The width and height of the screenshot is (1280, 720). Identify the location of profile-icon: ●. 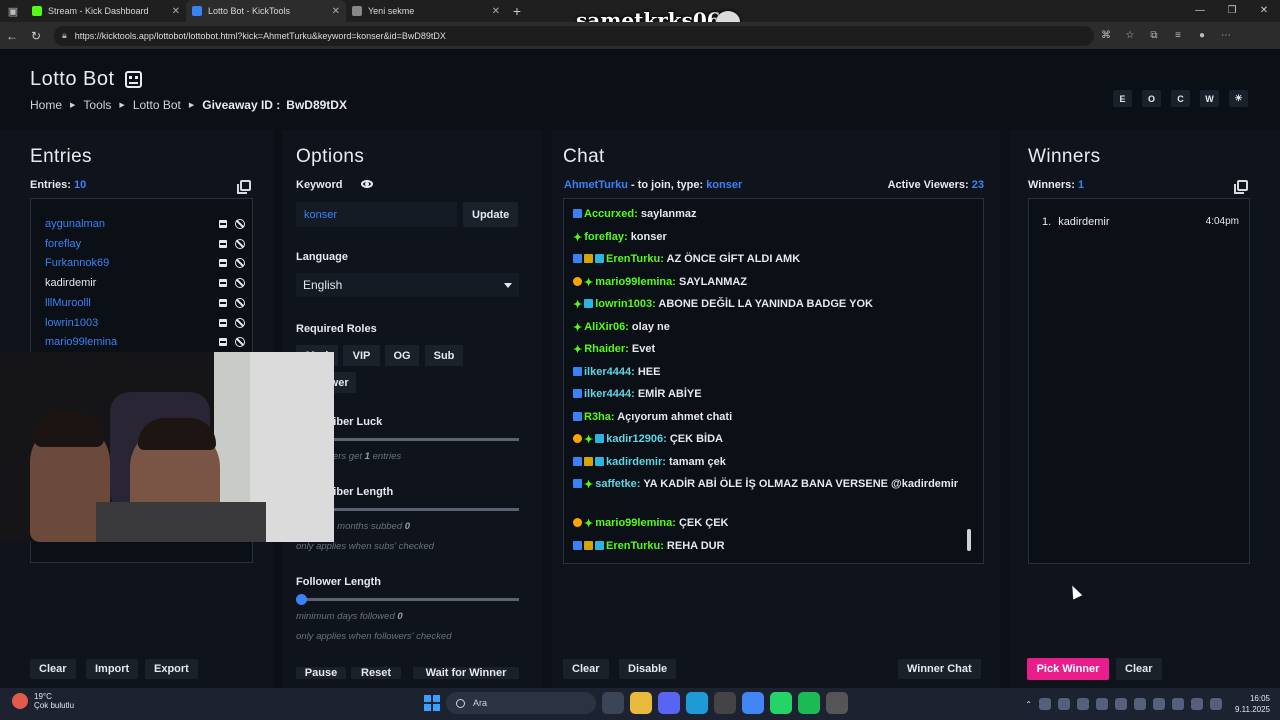
(1202, 35).